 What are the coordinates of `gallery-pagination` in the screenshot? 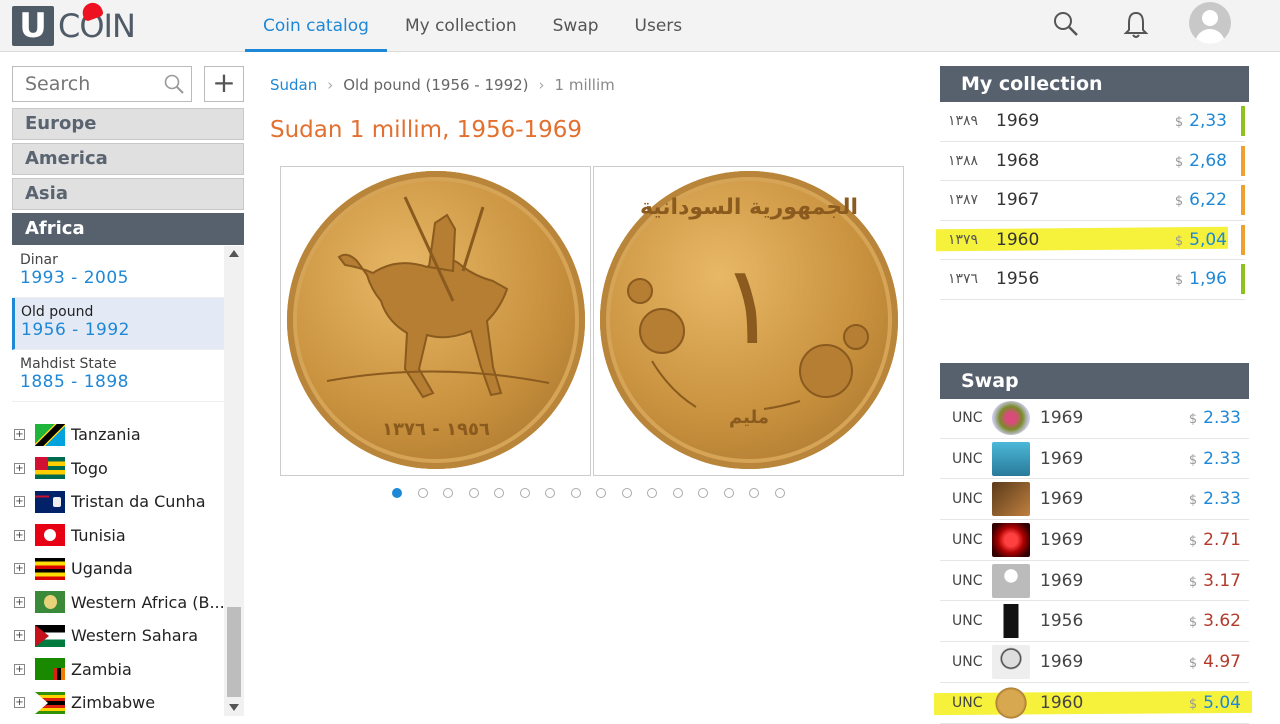 It's located at (588, 493).